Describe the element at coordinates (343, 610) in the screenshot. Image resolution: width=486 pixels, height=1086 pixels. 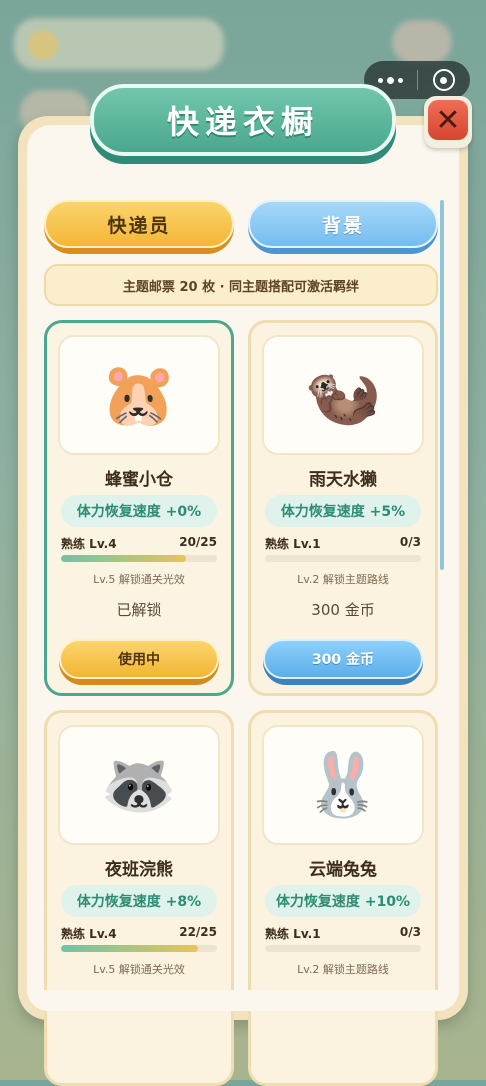
I see `price-label: 300 金币` at that location.